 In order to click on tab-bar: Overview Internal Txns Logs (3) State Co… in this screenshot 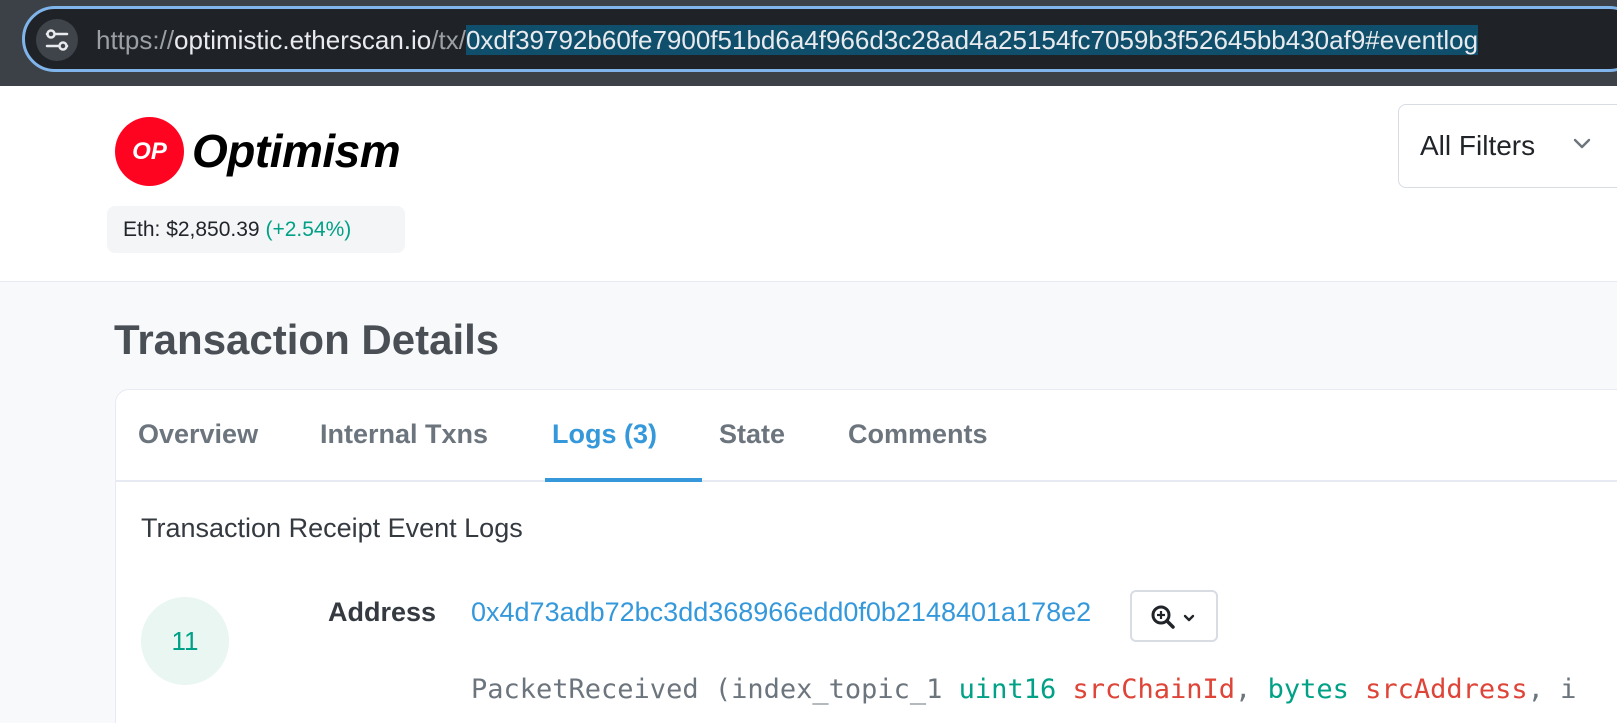, I will do `click(866, 436)`.